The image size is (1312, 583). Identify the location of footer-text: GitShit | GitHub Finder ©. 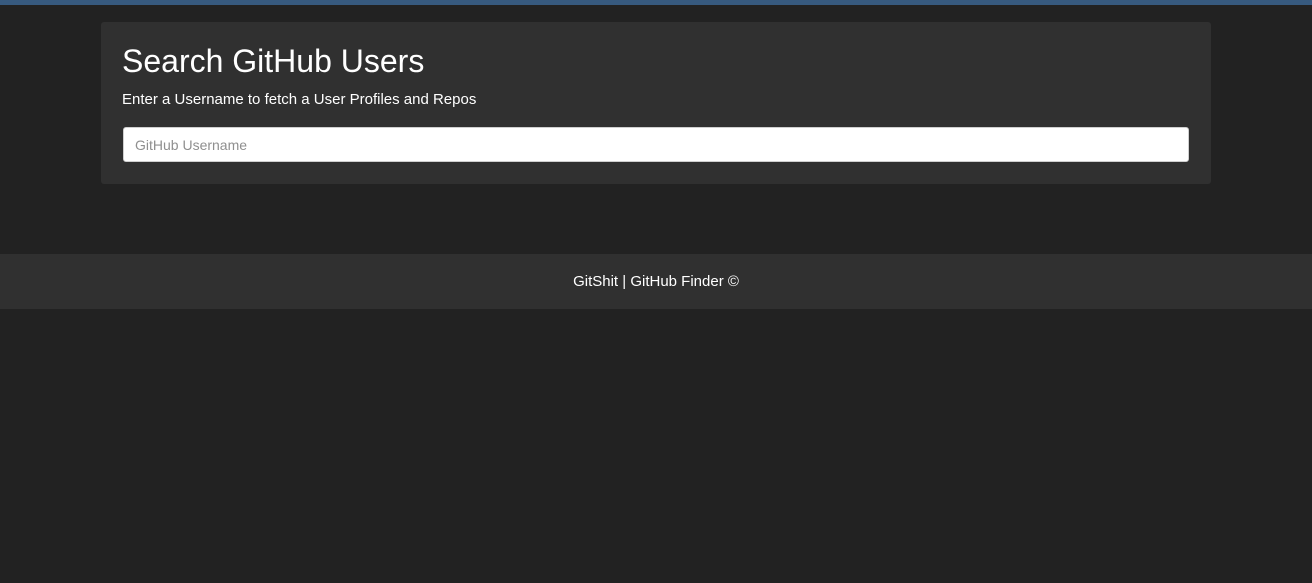
(656, 281).